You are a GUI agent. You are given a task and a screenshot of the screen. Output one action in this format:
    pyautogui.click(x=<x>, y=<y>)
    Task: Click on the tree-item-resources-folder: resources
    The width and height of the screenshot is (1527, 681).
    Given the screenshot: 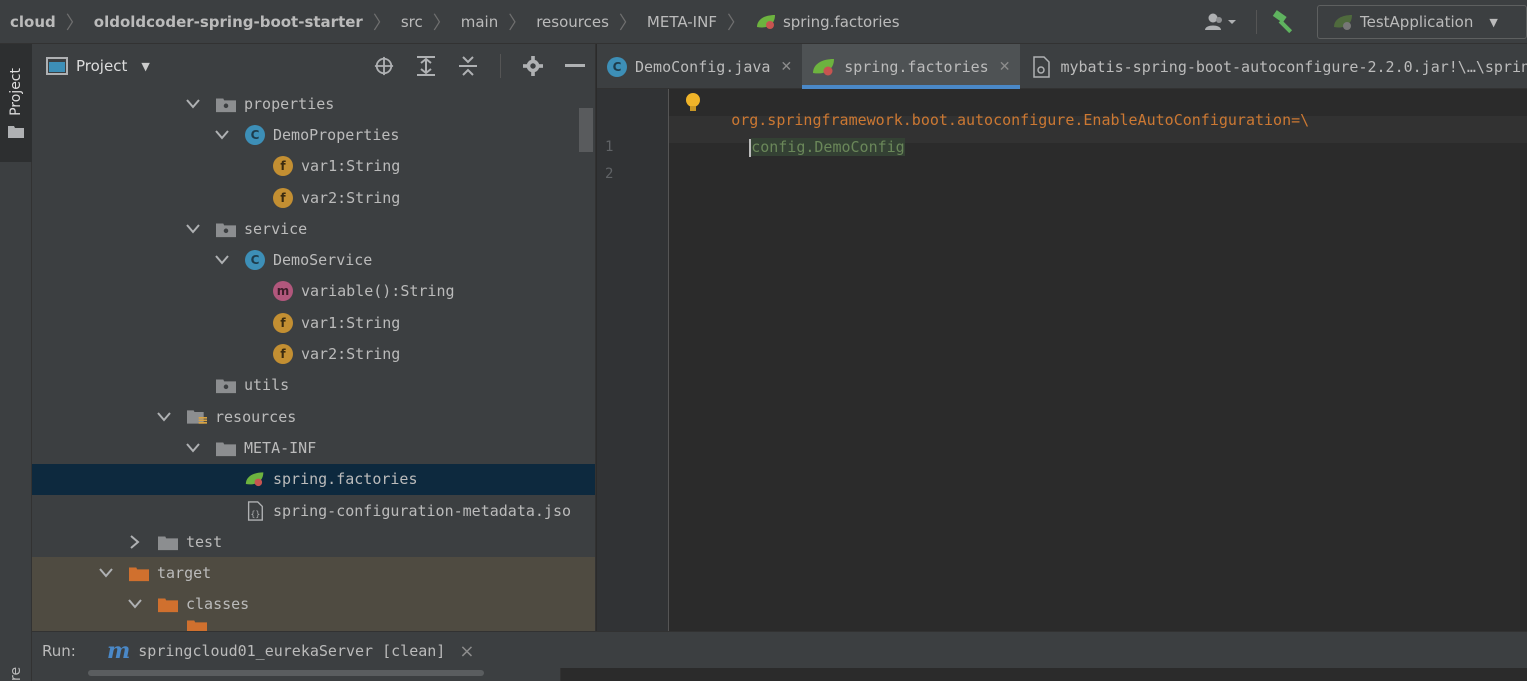 What is the action you would take?
    pyautogui.click(x=313, y=416)
    